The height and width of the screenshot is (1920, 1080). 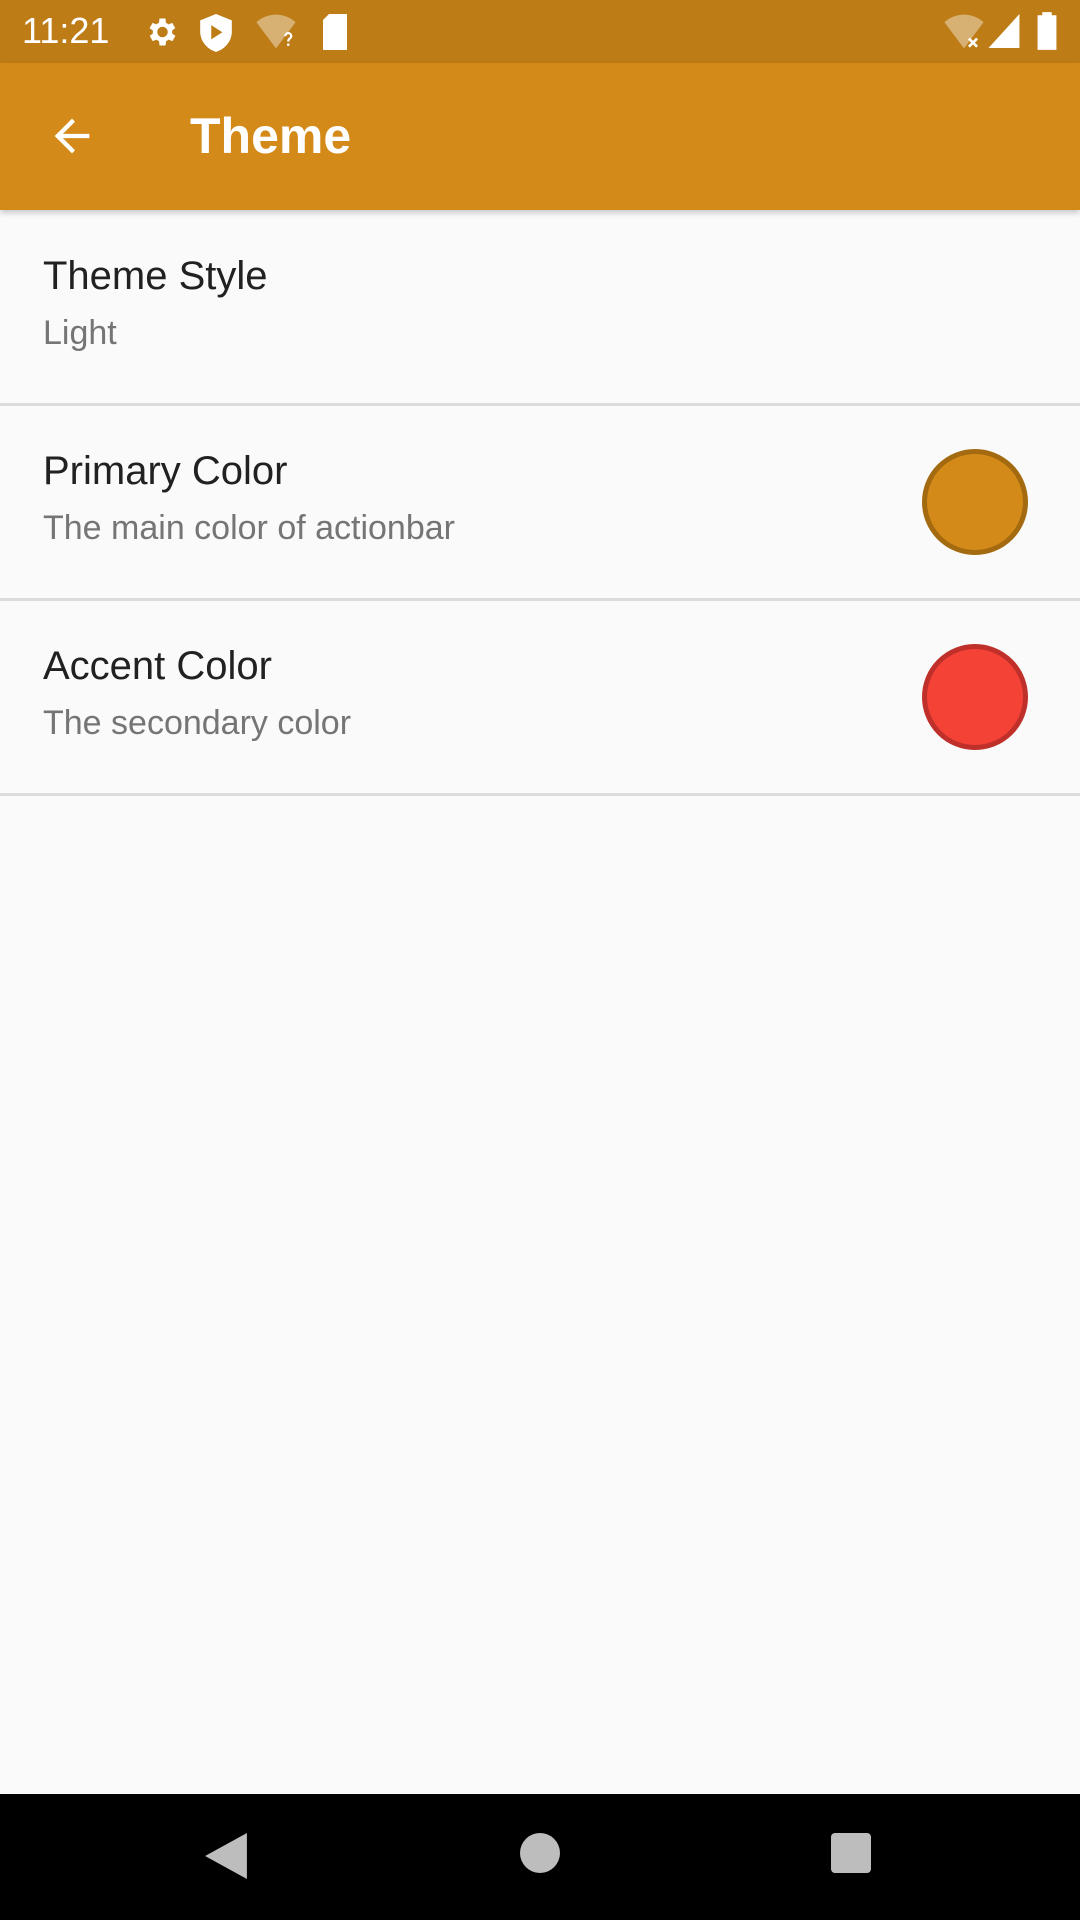 What do you see at coordinates (1047, 31) in the screenshot?
I see `battery-icon` at bounding box center [1047, 31].